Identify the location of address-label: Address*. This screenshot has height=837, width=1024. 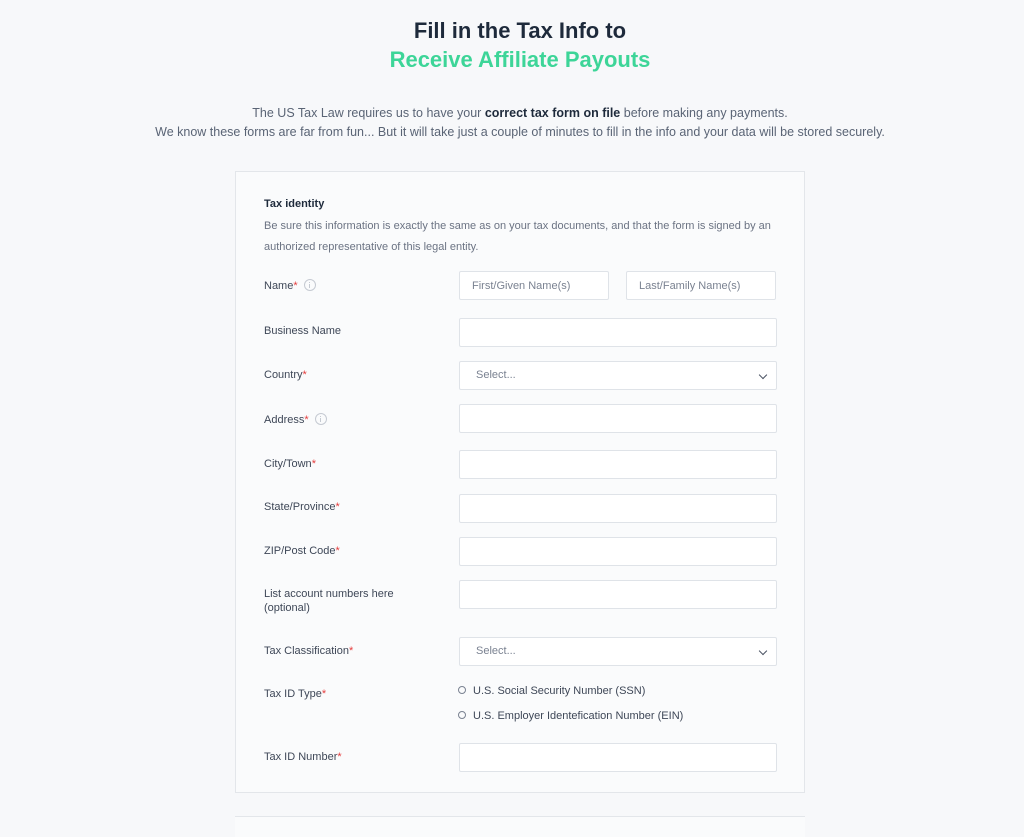
(295, 420).